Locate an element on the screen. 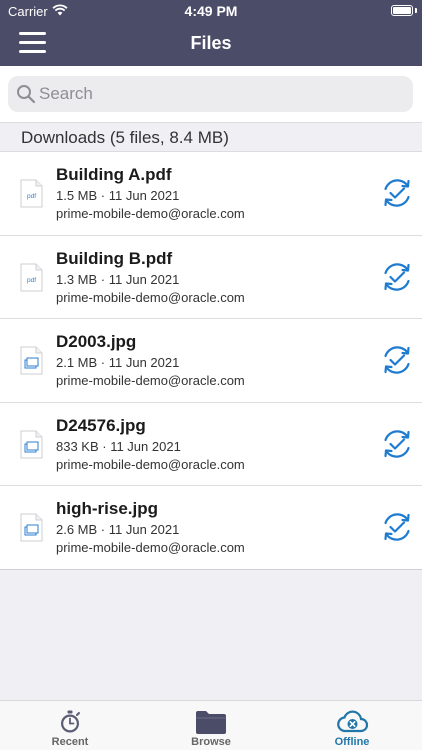 The image size is (422, 750). search-box is located at coordinates (210, 94).